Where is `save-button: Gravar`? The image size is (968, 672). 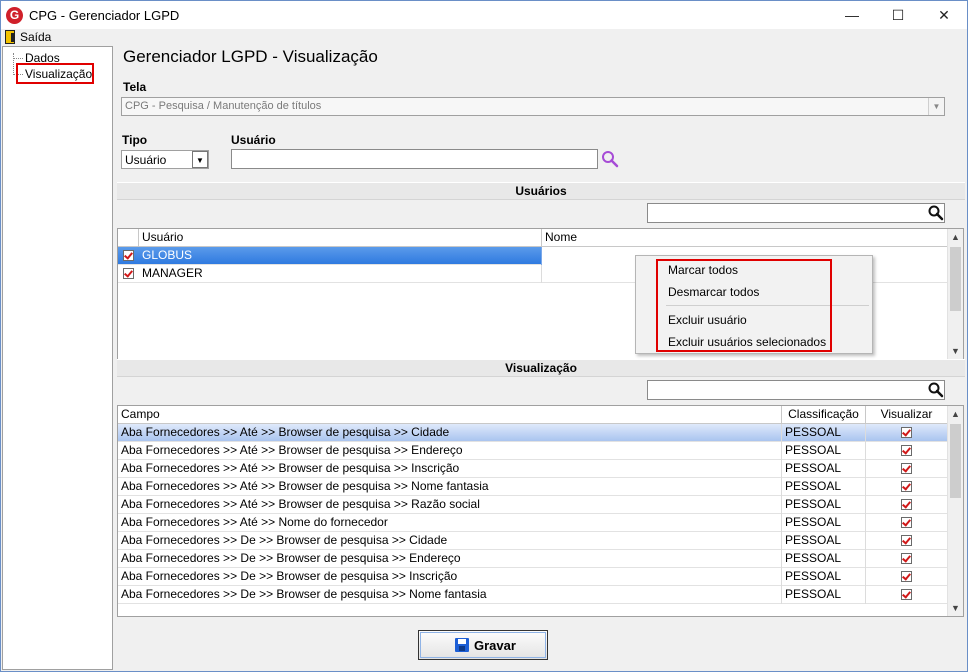 save-button: Gravar is located at coordinates (483, 645).